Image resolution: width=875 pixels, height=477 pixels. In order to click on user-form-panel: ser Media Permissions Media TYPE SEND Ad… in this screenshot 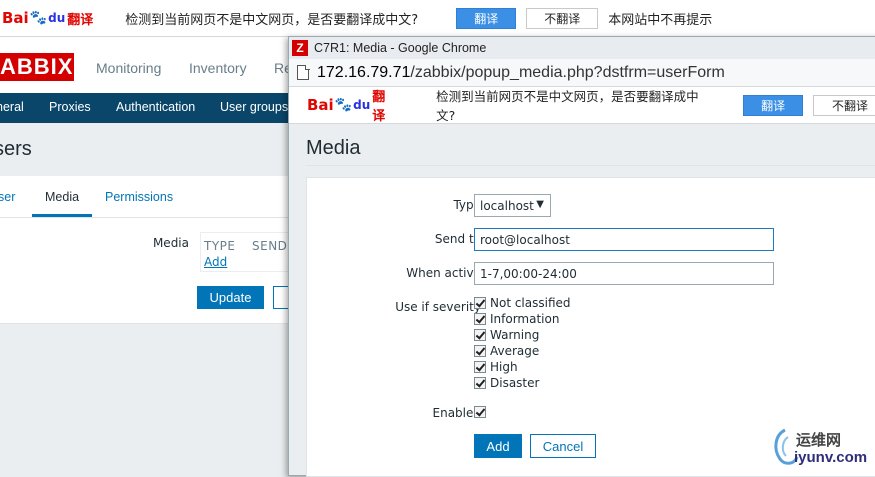, I will do `click(151, 250)`.